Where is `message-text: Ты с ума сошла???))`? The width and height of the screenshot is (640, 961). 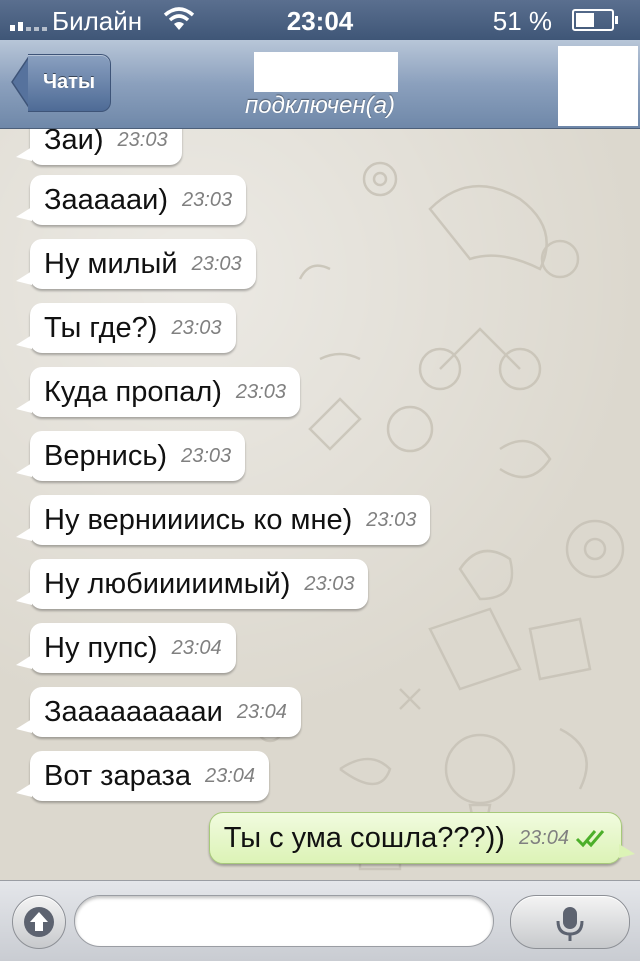
message-text: Ты с ума сошла???)) is located at coordinates (364, 837).